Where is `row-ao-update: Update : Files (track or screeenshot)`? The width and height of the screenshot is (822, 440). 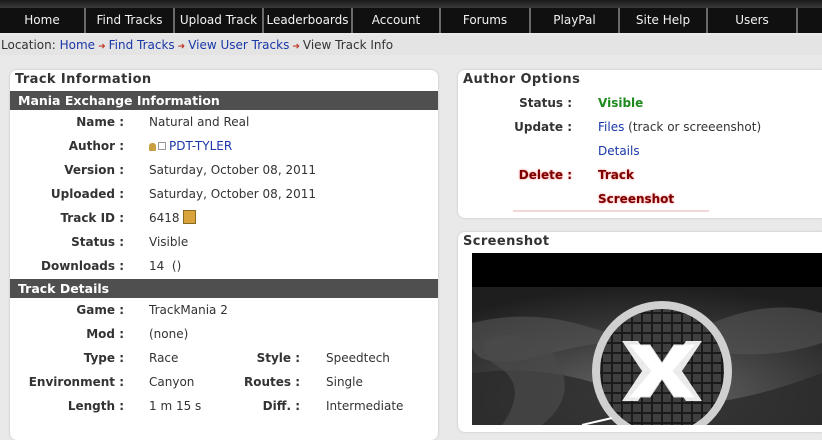 row-ao-update: Update : Files (track or screeenshot) is located at coordinates (640, 127).